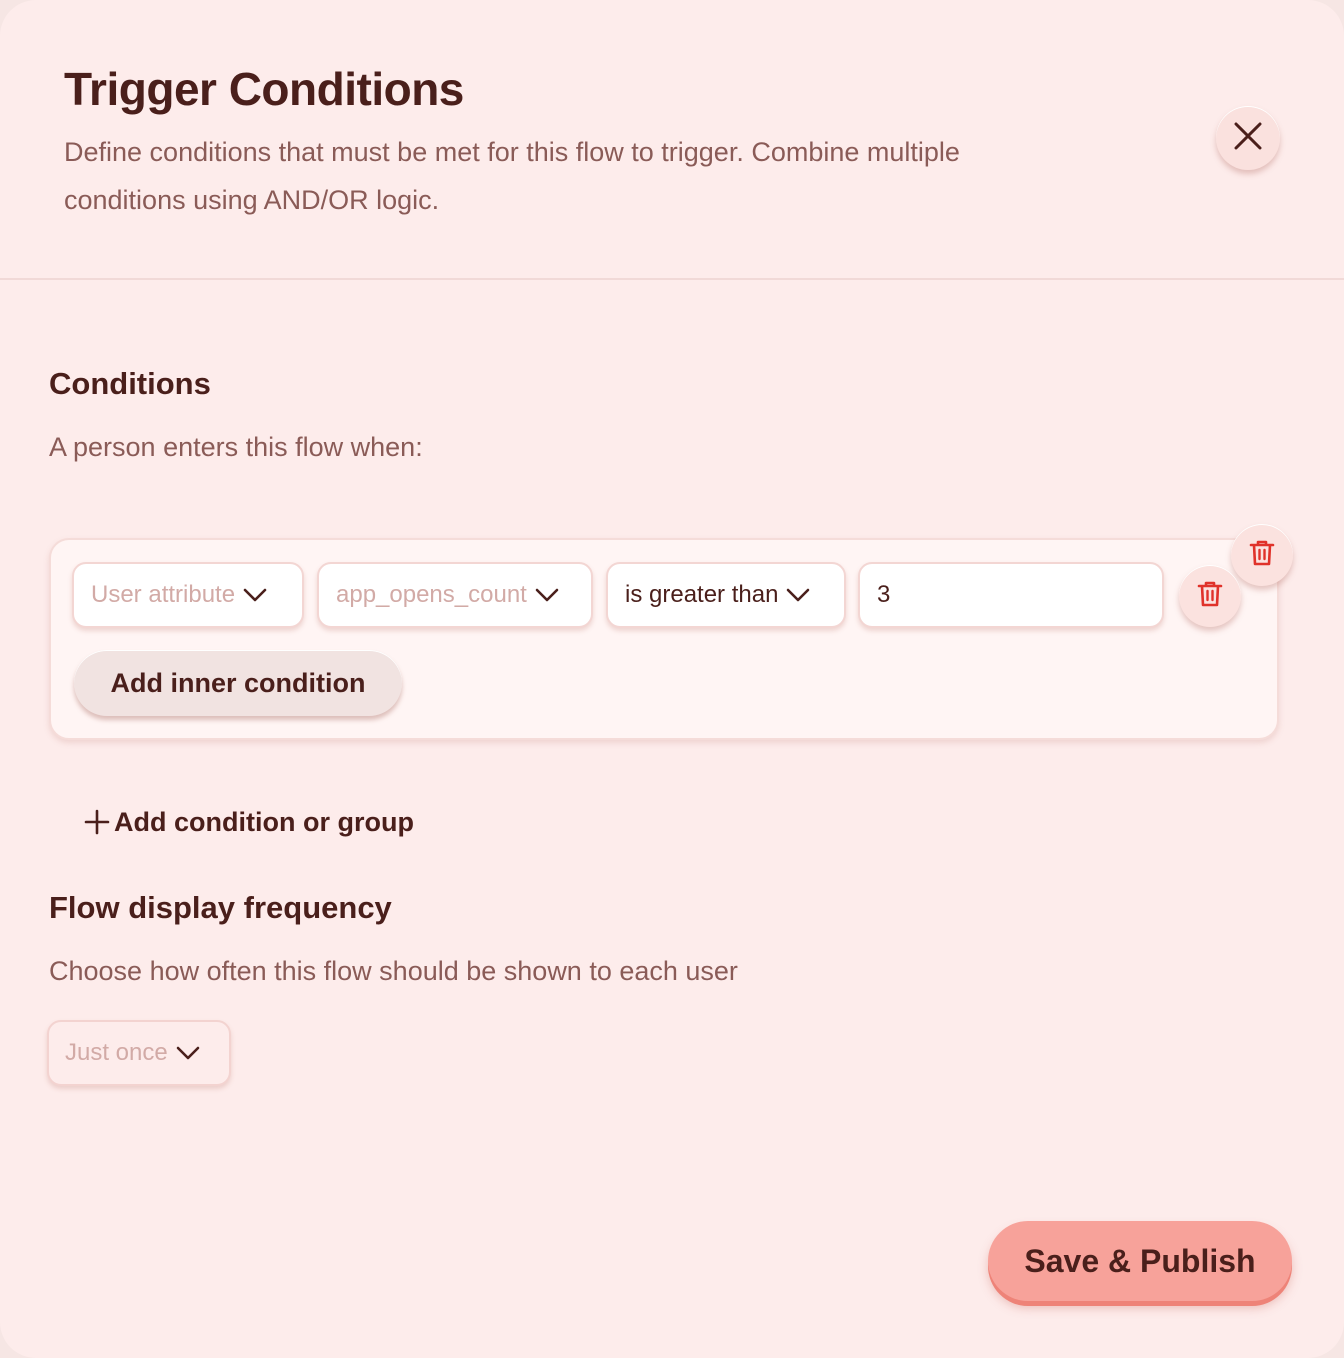 The width and height of the screenshot is (1344, 1358). I want to click on attribute-type-select: User attribute, so click(188, 595).